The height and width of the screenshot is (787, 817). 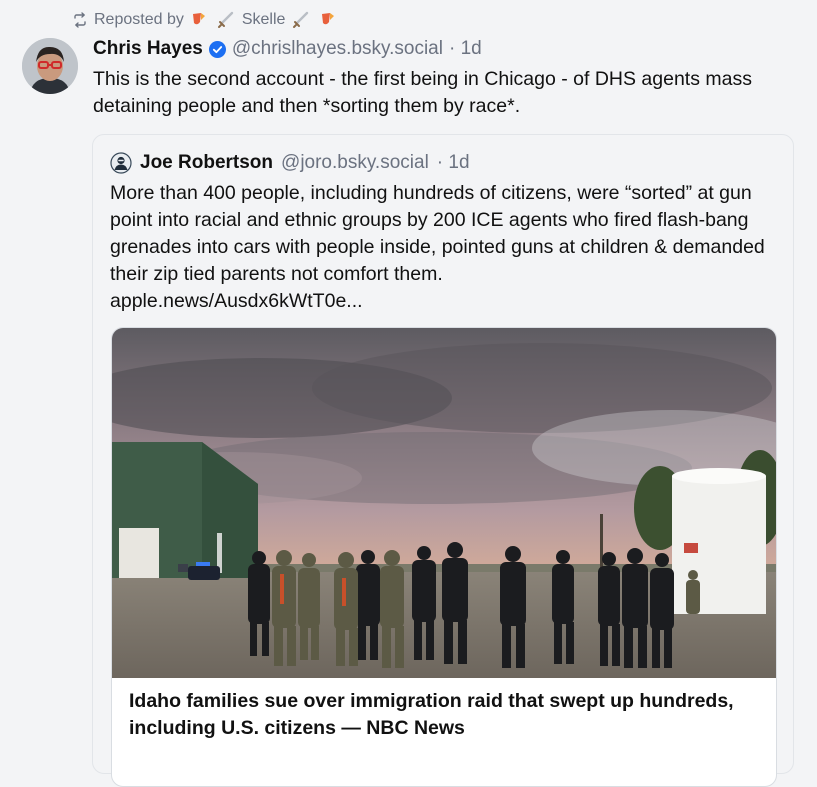 What do you see at coordinates (355, 163) in the screenshot?
I see `quoted-author-handle: @joro.bsky.social` at bounding box center [355, 163].